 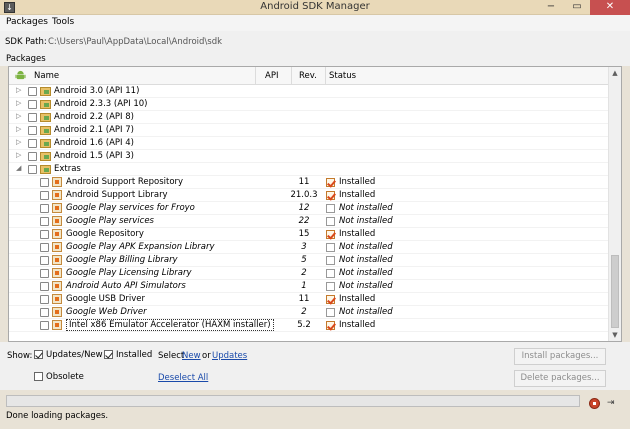 I want to click on table-row: ▷ Android 1.6 (API 4), so click(x=309, y=143).